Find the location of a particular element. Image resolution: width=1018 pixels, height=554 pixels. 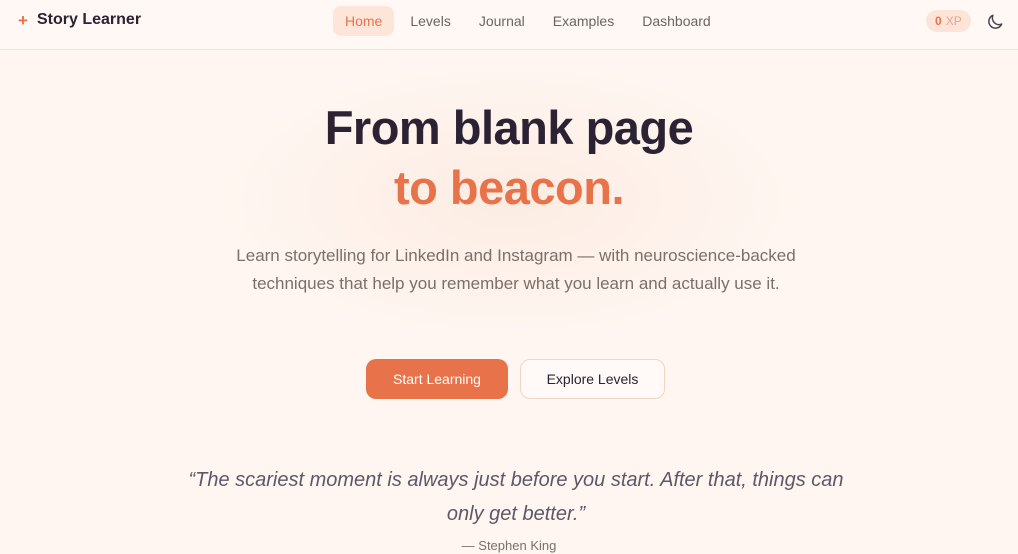

explore-levels-button: Explore Levels is located at coordinates (592, 379).